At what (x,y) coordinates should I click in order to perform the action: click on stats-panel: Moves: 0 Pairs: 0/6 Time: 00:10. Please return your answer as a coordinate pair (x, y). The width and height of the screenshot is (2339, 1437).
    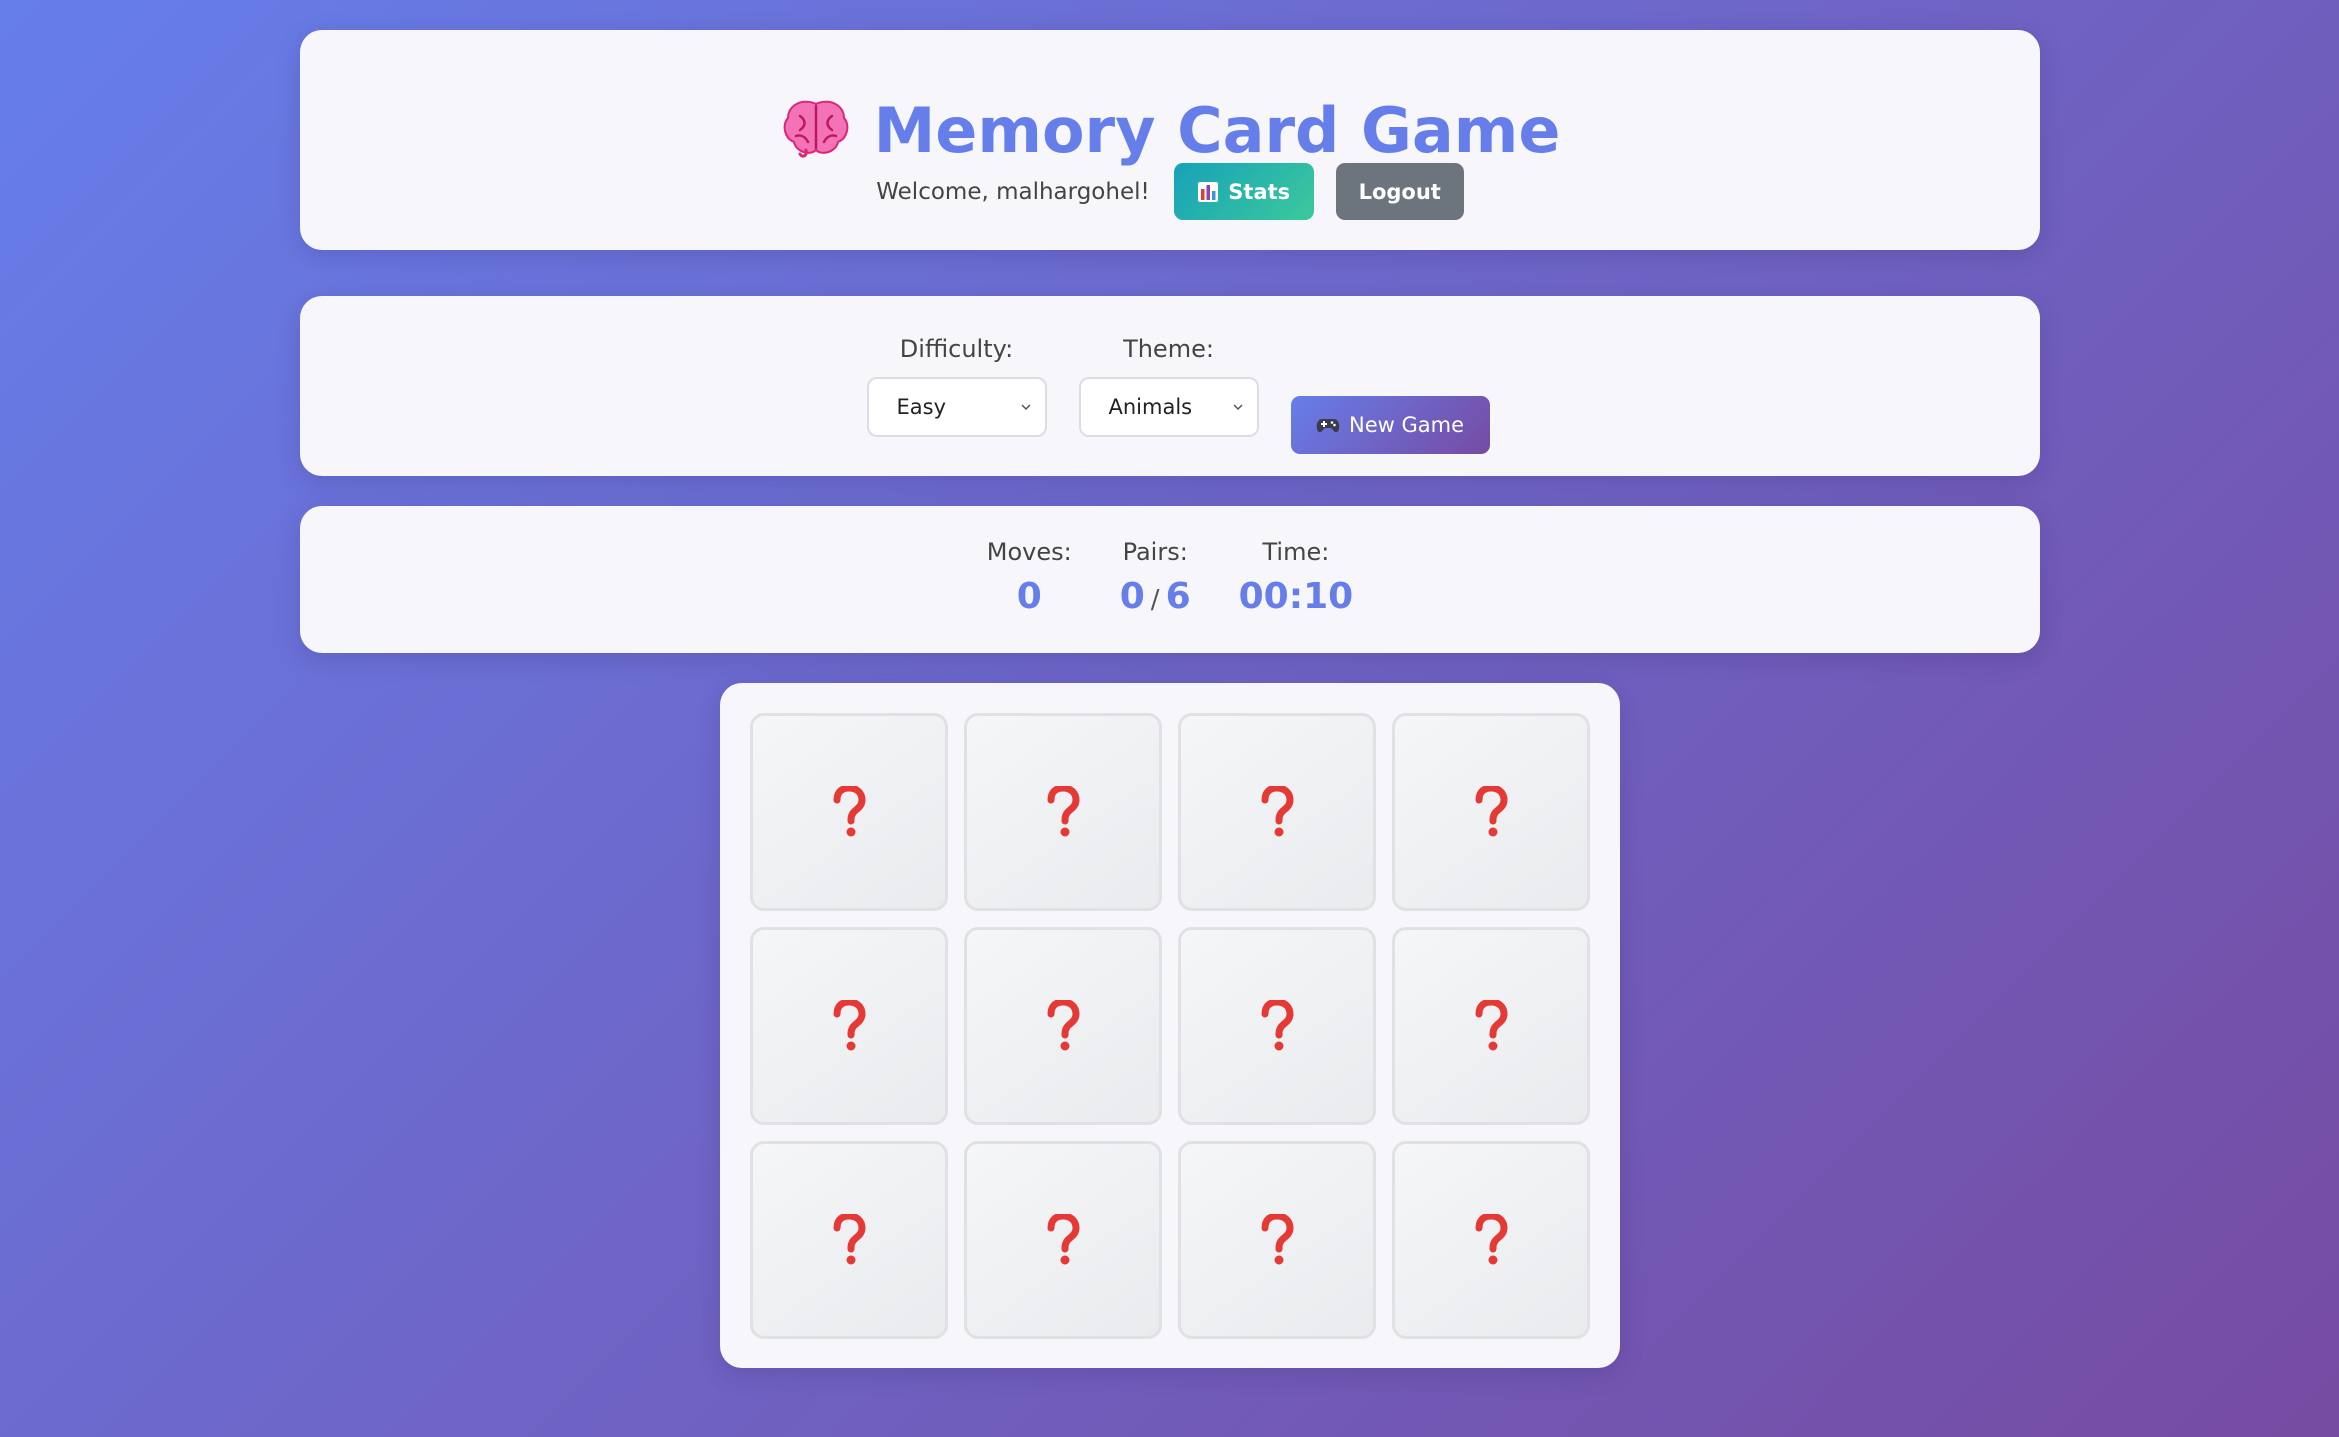
    Looking at the image, I should click on (1170, 579).